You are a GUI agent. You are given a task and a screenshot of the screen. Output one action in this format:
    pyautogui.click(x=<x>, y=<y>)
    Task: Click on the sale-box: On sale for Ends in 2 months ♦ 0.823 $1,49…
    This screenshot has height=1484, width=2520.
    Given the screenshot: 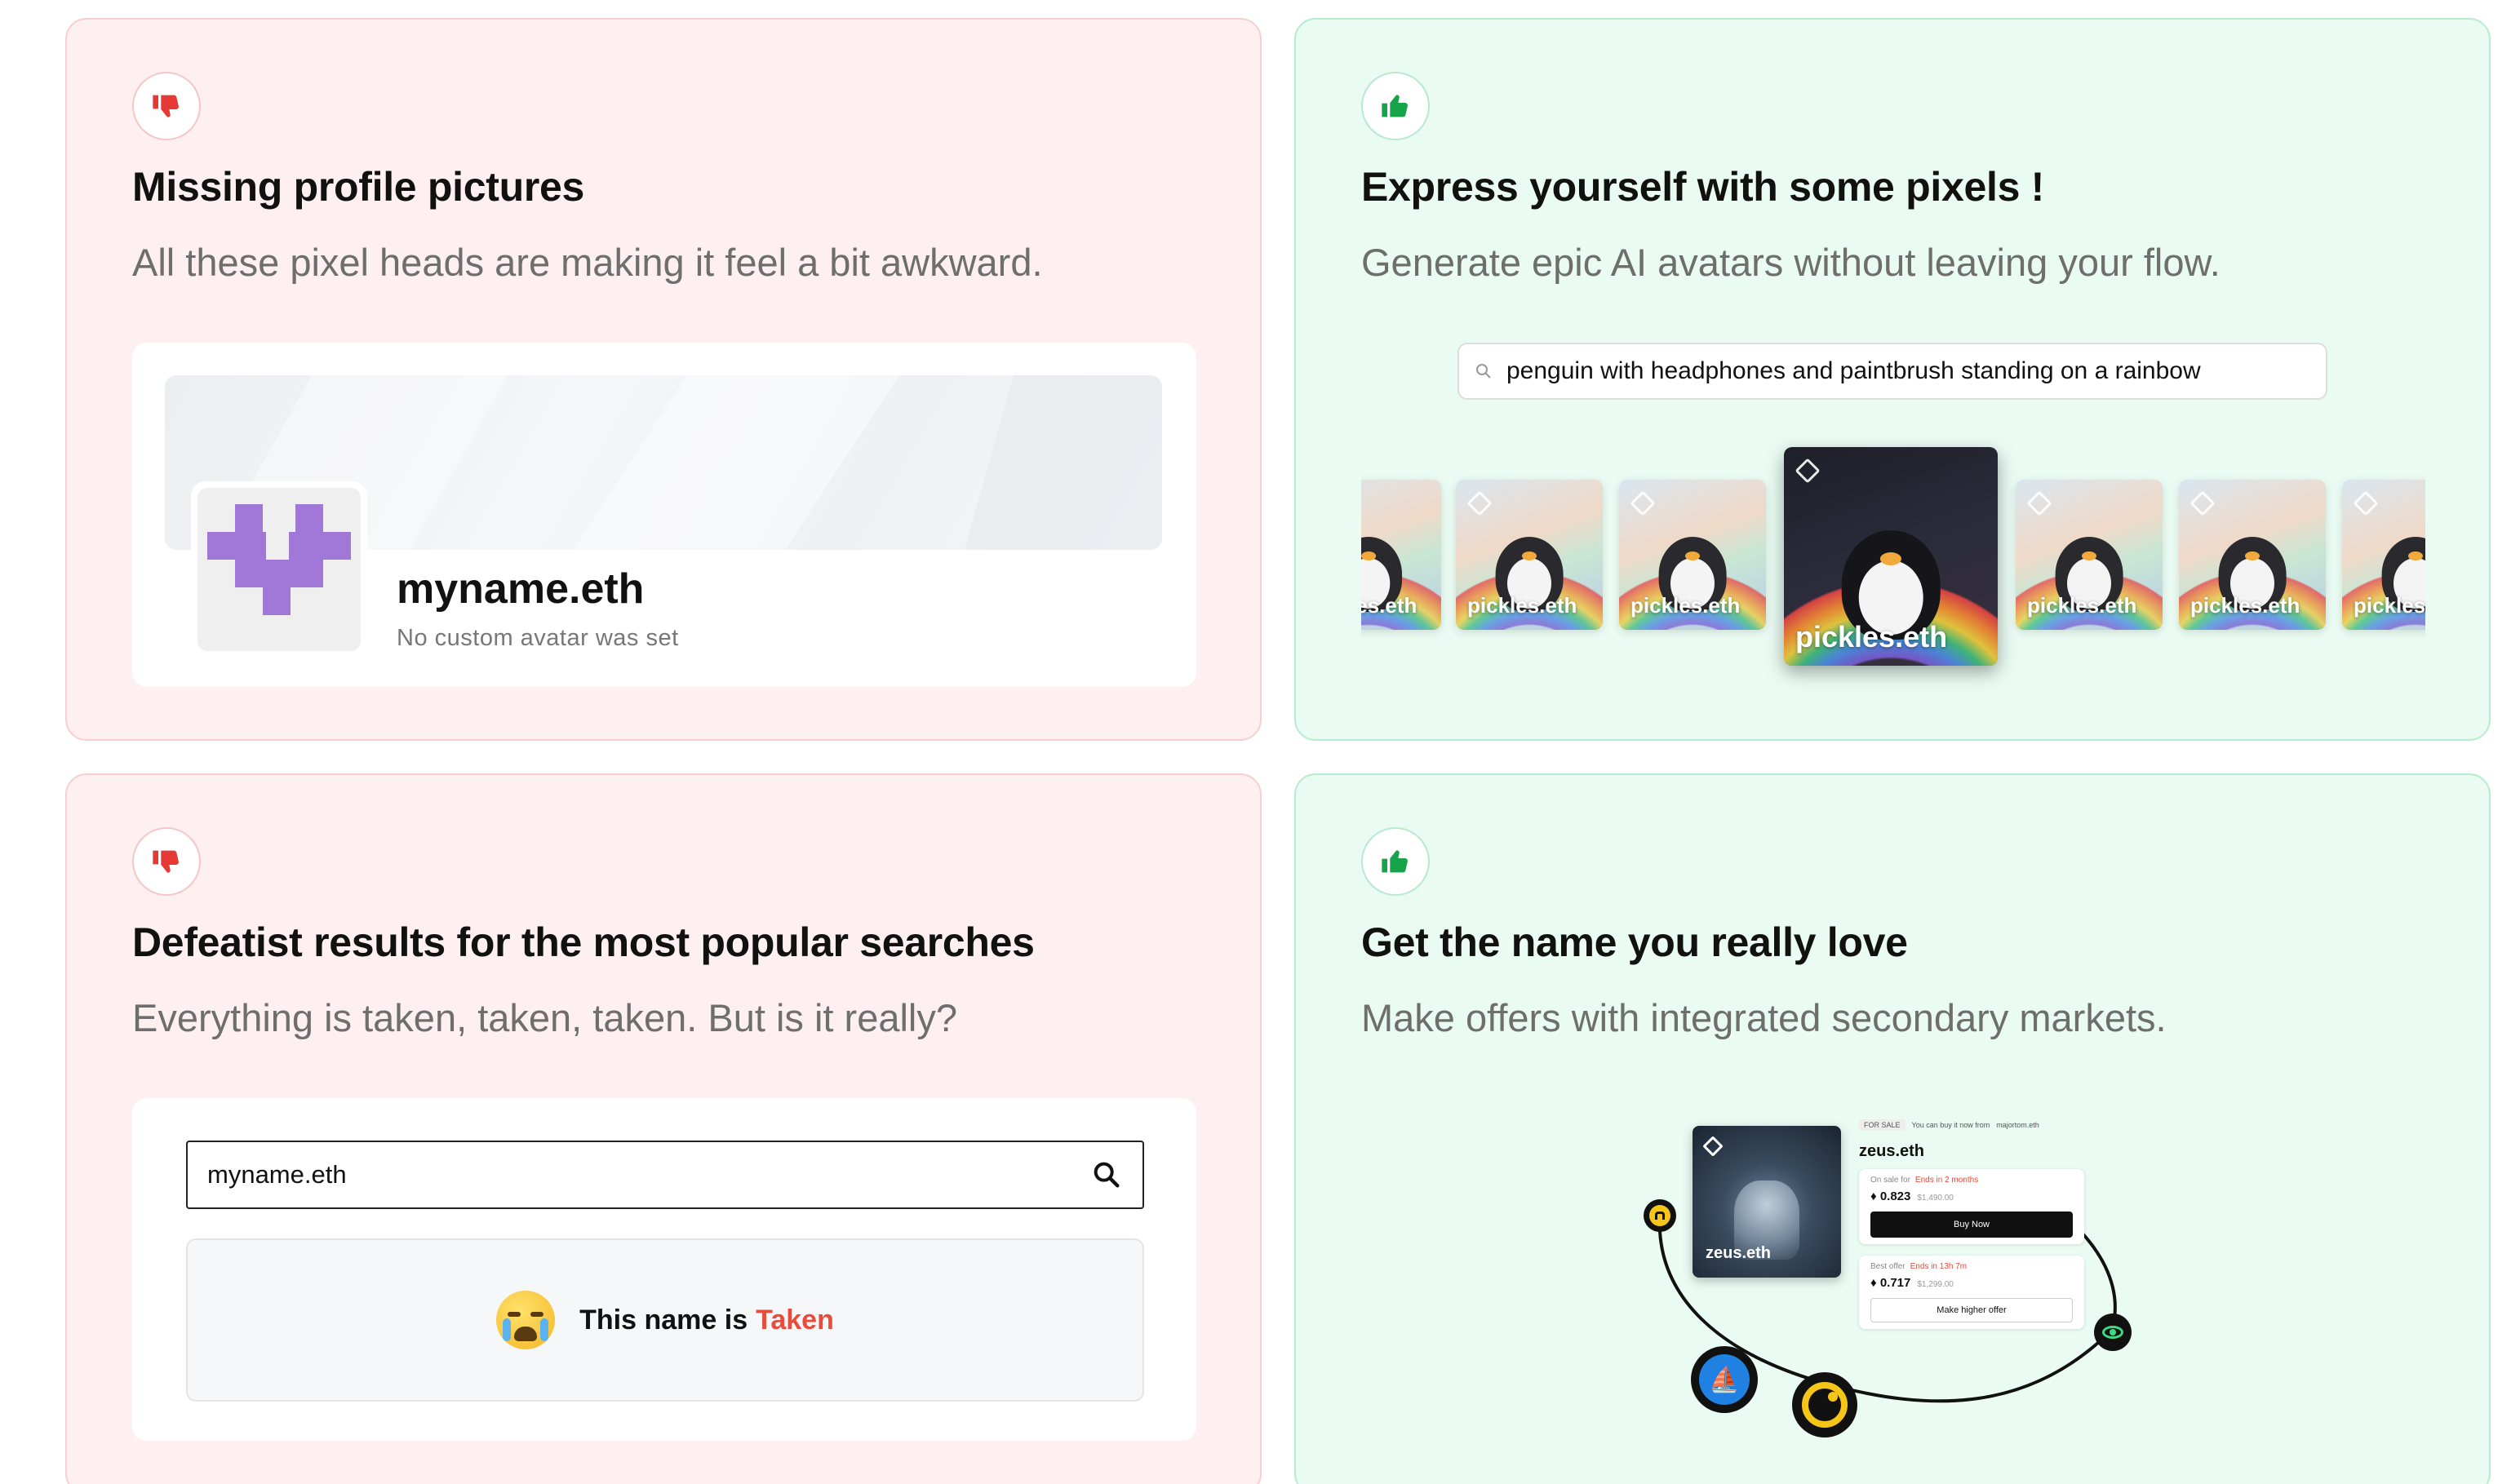 What is the action you would take?
    pyautogui.click(x=1971, y=1206)
    